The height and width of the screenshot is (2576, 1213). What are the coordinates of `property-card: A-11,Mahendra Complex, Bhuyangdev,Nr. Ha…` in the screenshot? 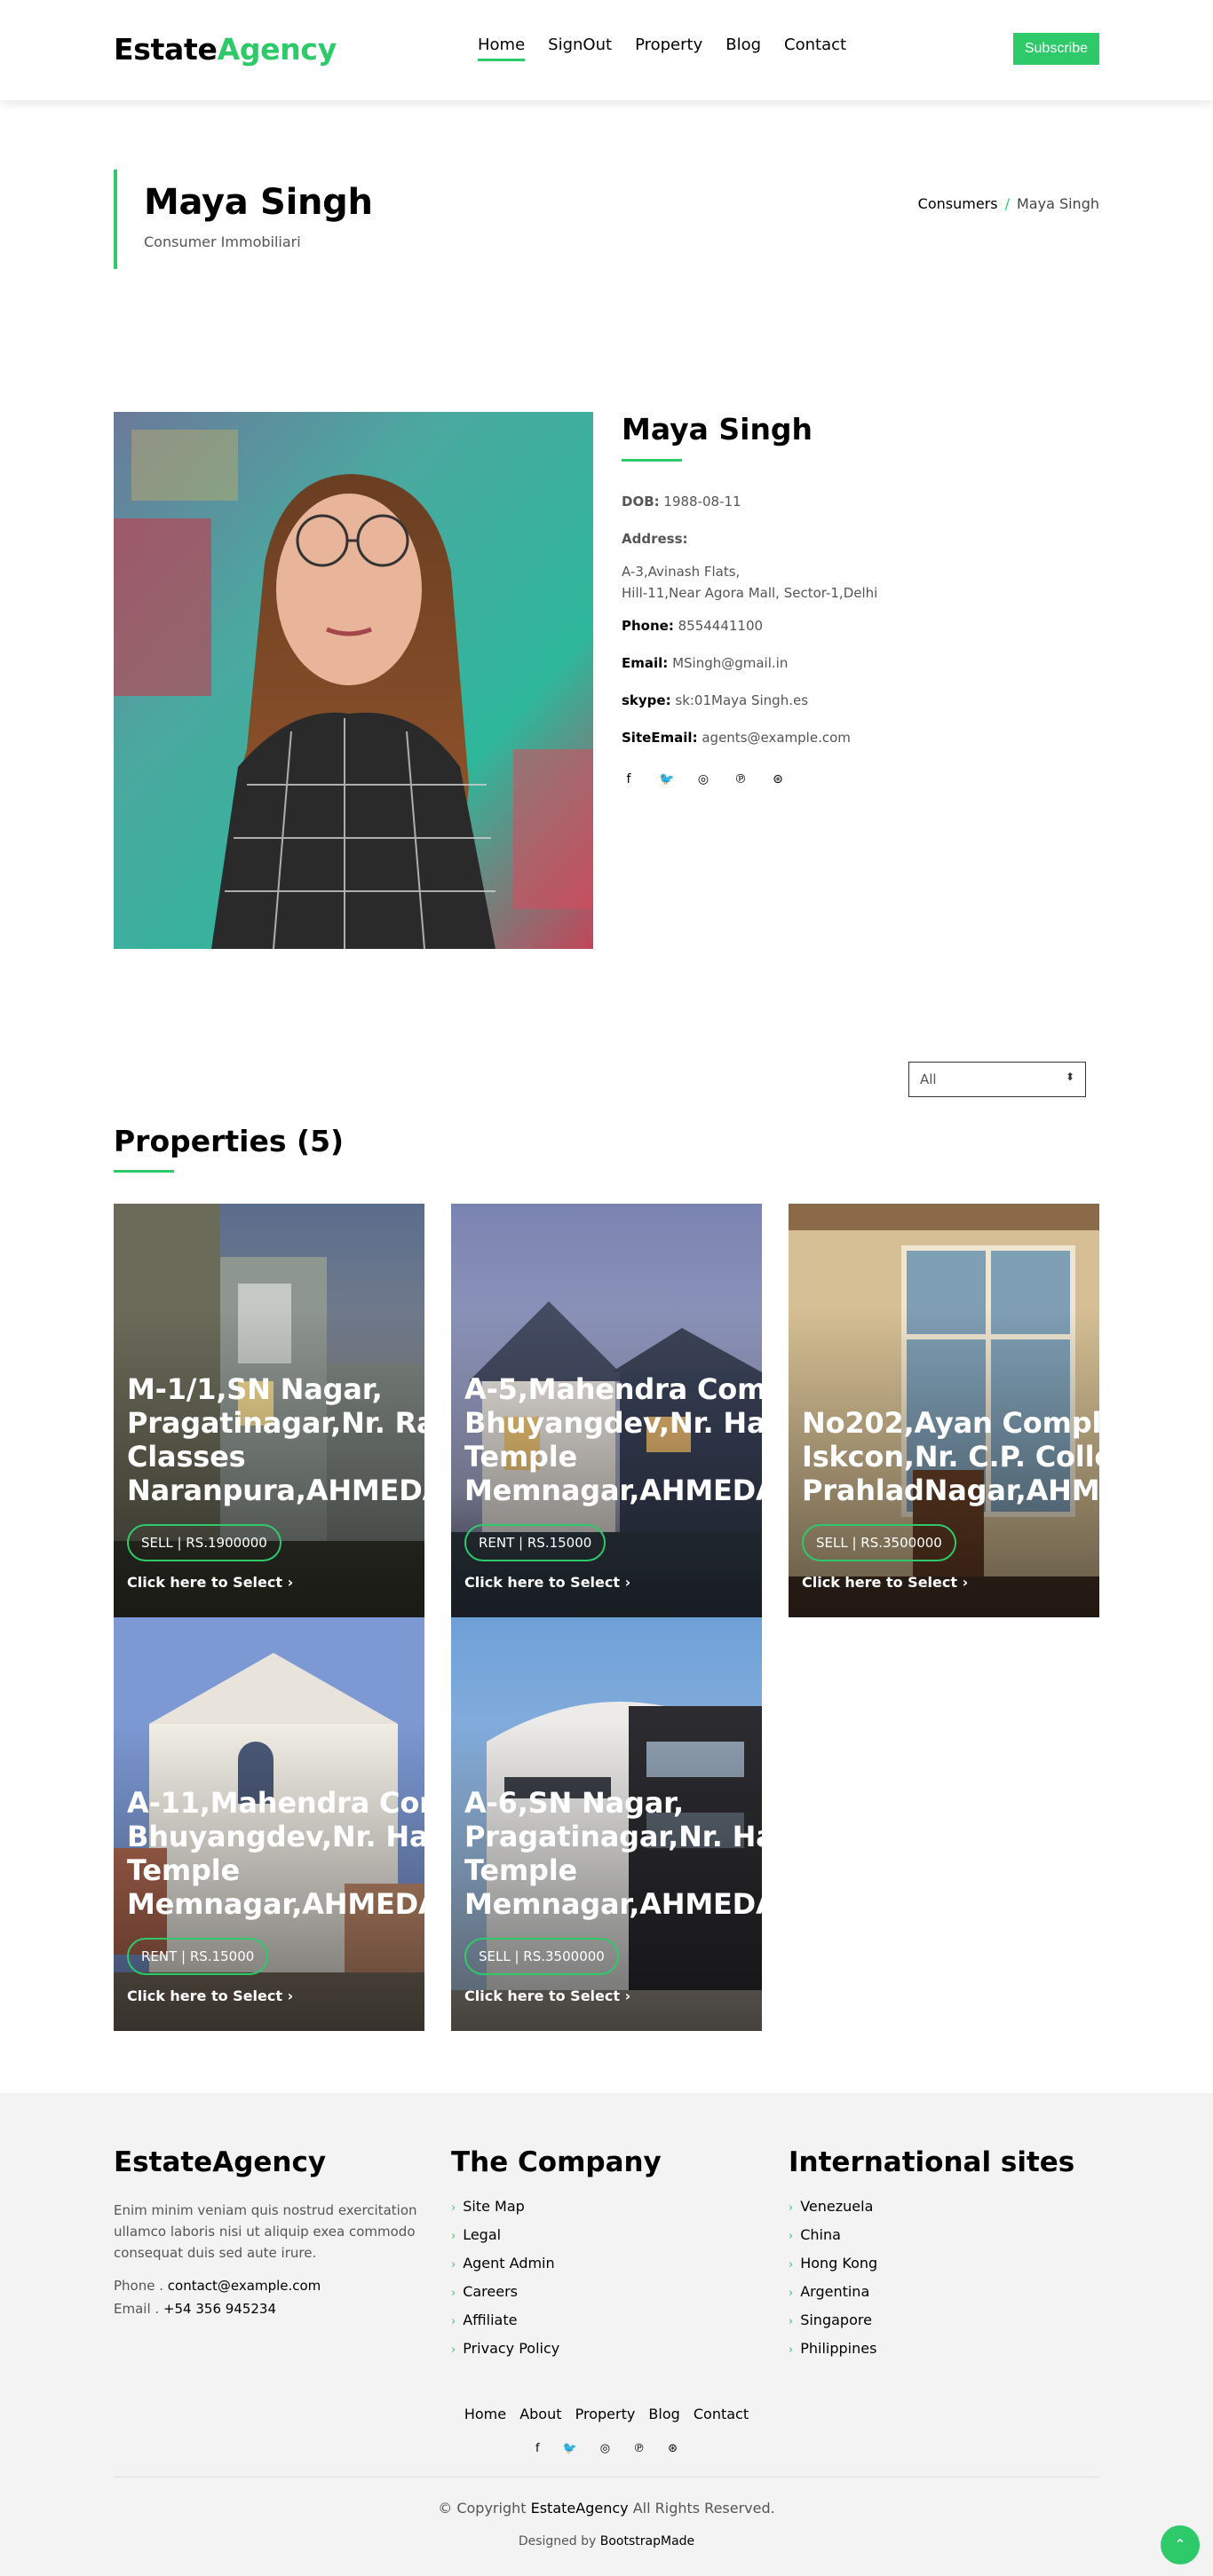 It's located at (269, 1824).